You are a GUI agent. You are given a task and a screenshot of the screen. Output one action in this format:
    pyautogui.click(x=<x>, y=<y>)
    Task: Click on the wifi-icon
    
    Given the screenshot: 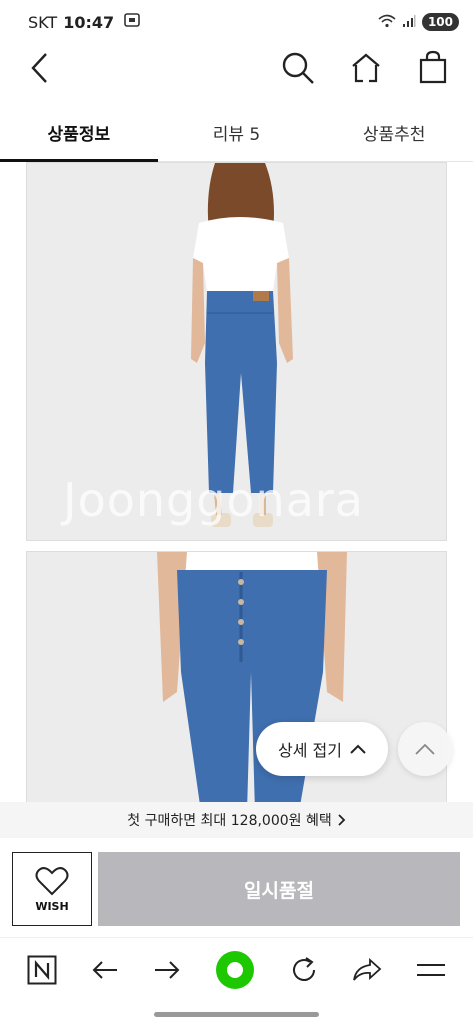 What is the action you would take?
    pyautogui.click(x=387, y=22)
    